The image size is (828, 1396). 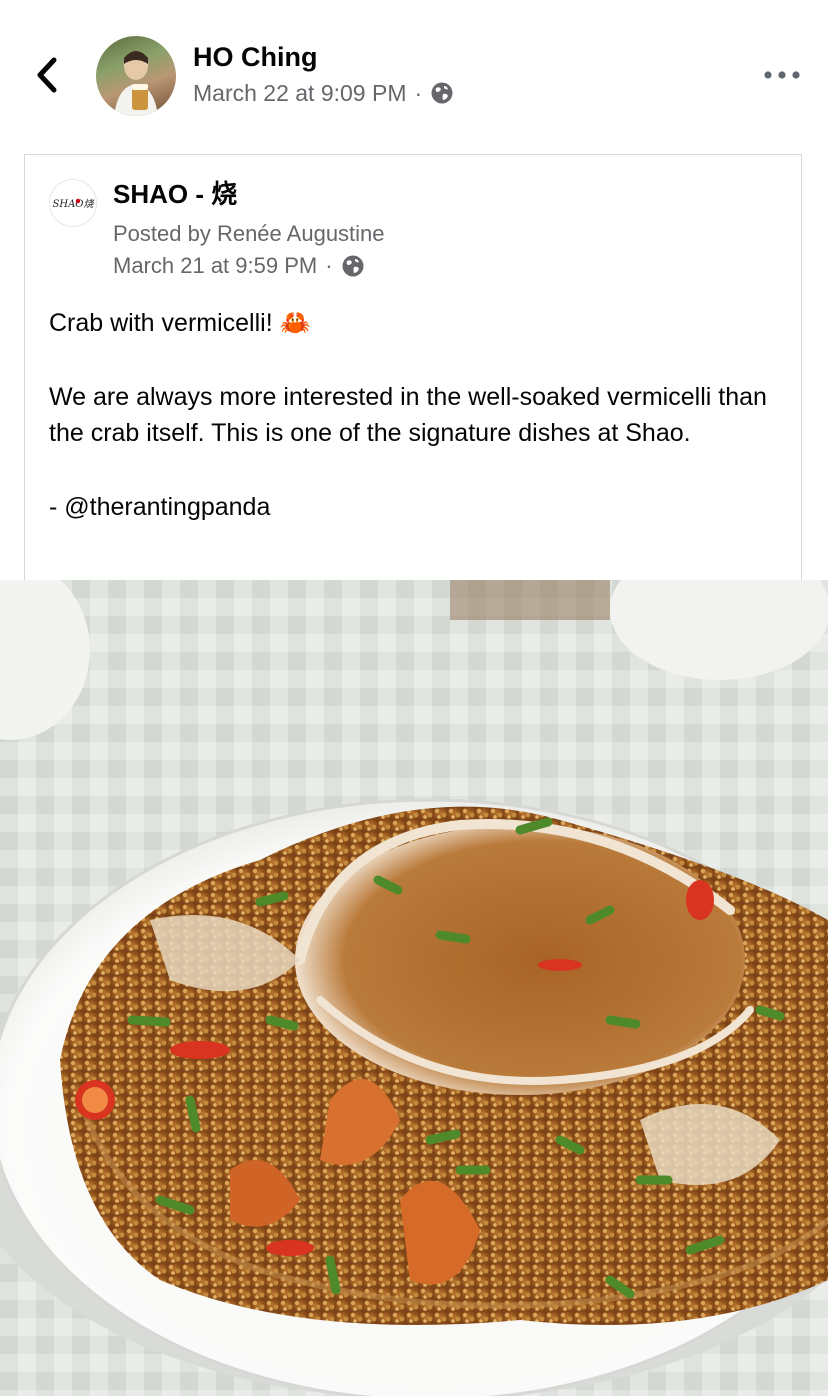 I want to click on back-button, so click(x=48, y=75).